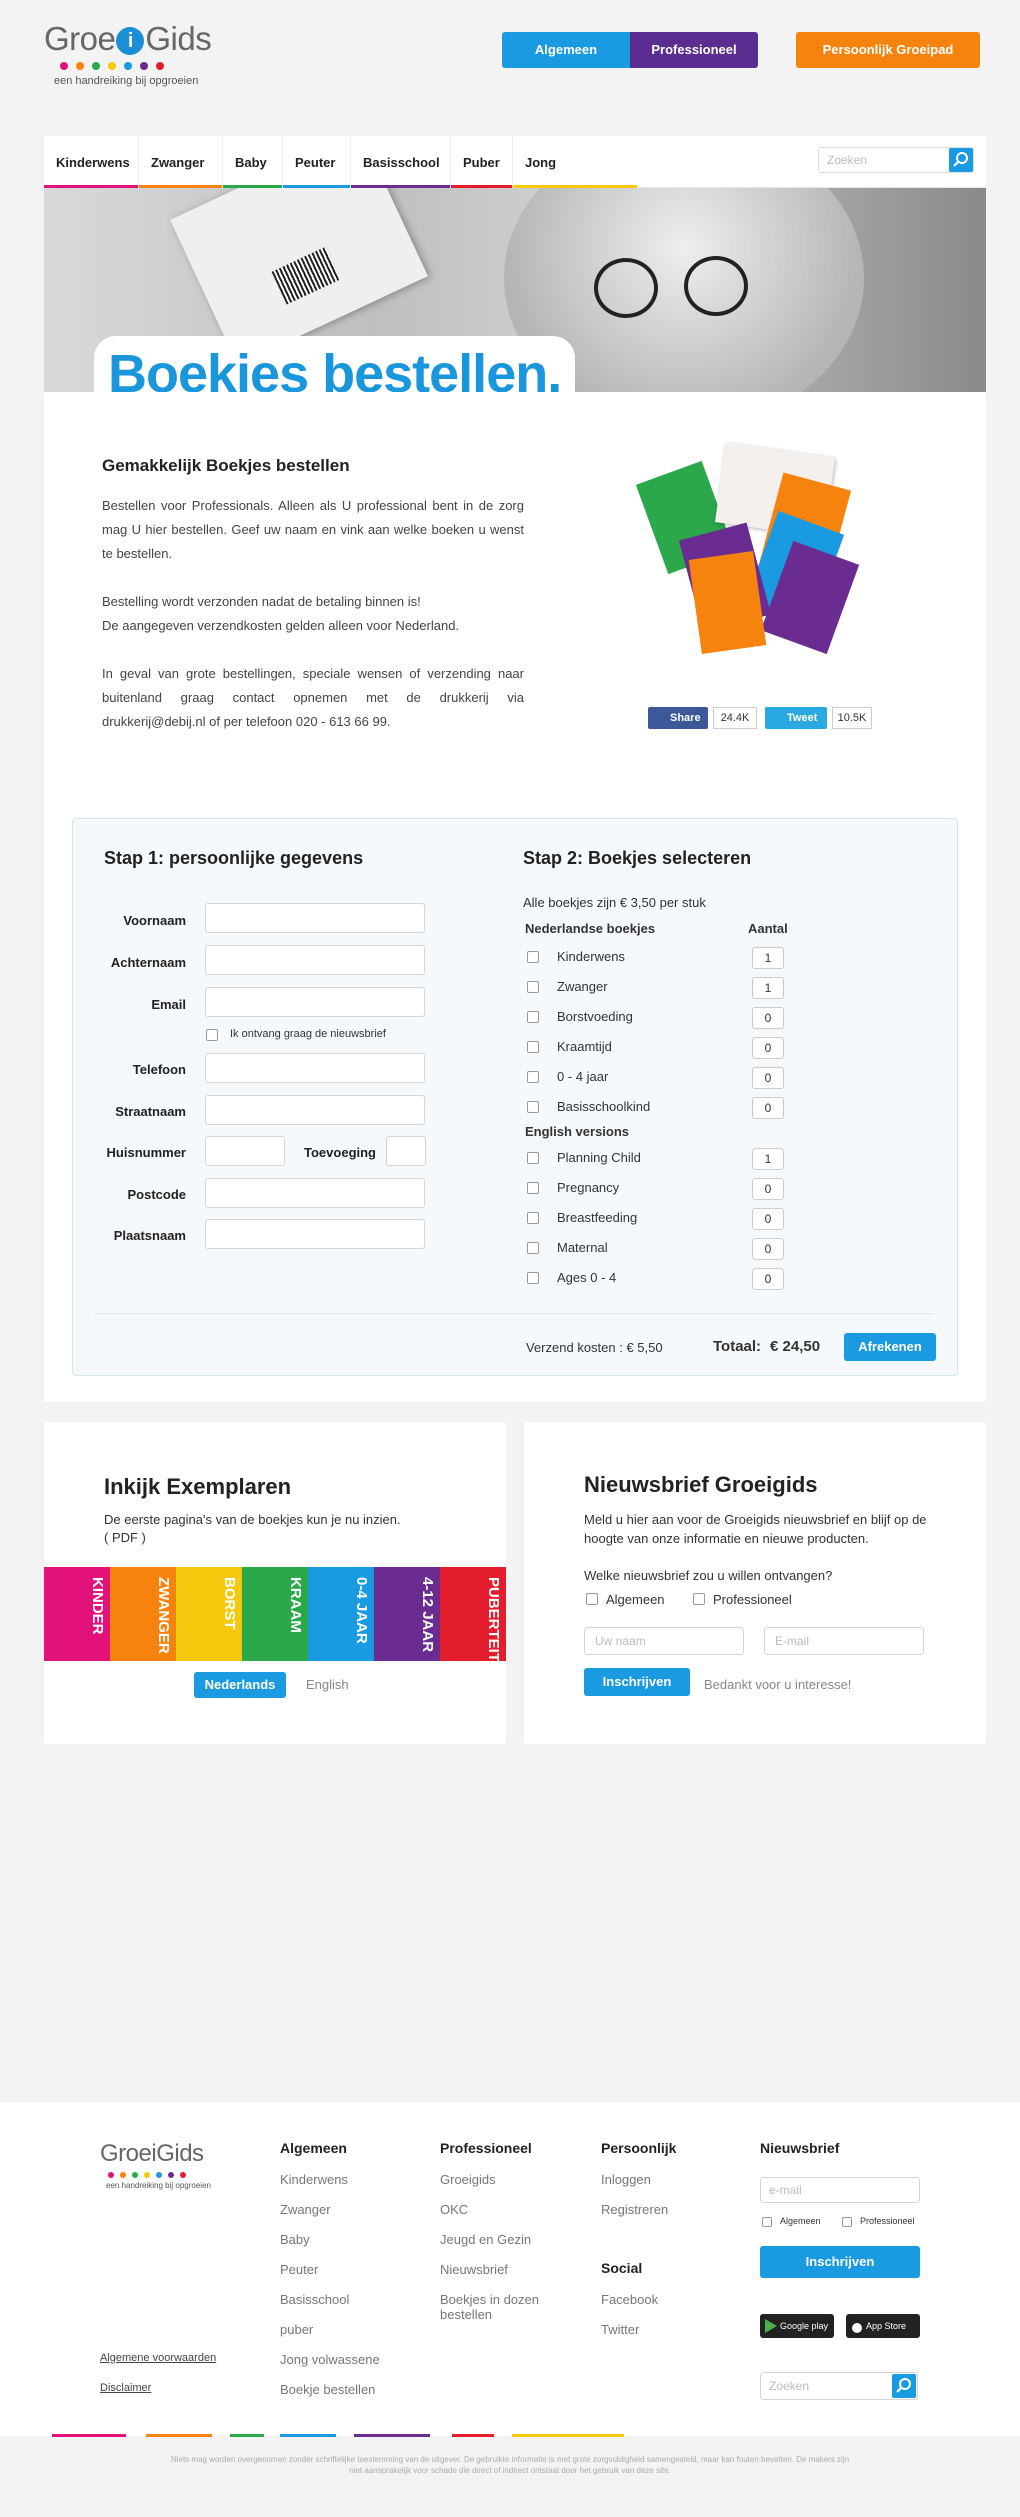 The width and height of the screenshot is (1020, 2517). What do you see at coordinates (482, 162) in the screenshot?
I see `nav-item-puber: Puber` at bounding box center [482, 162].